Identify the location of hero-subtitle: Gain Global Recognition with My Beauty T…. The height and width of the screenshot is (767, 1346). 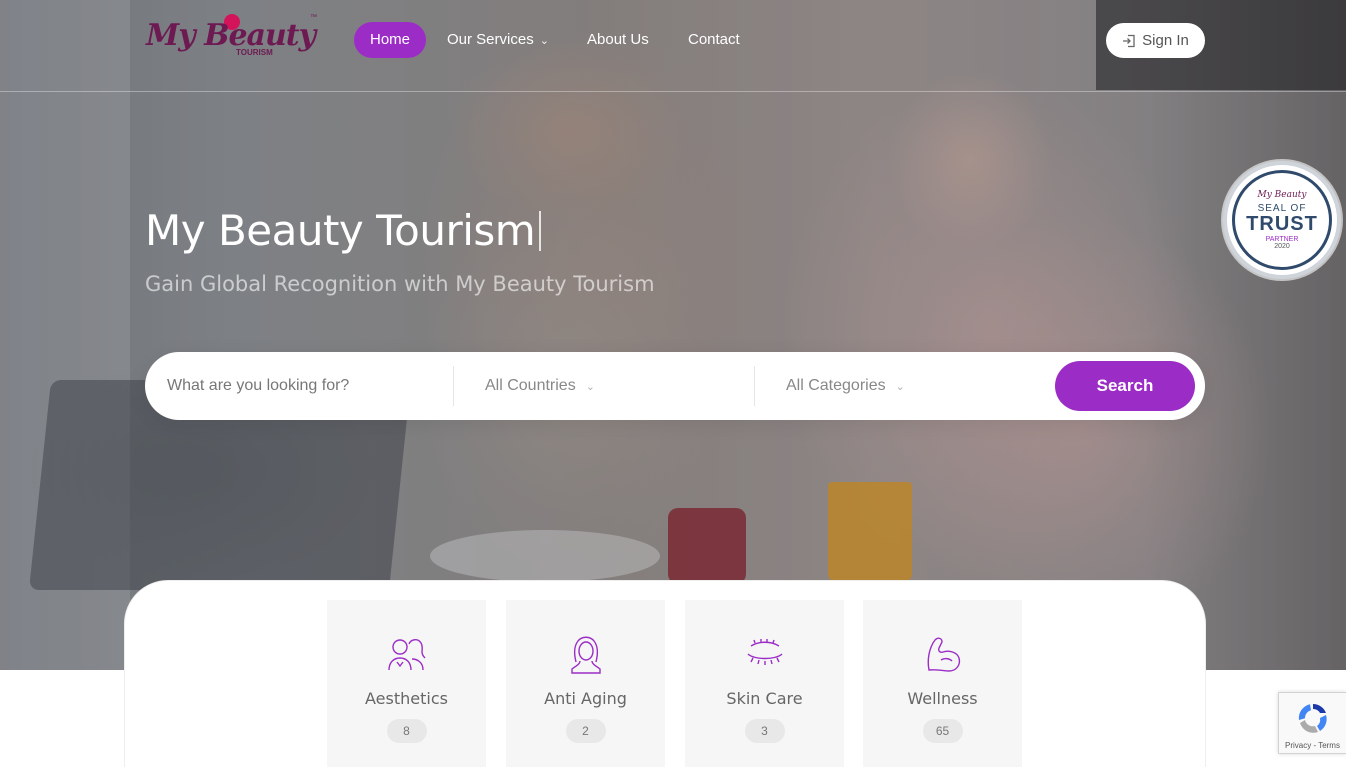
(400, 284).